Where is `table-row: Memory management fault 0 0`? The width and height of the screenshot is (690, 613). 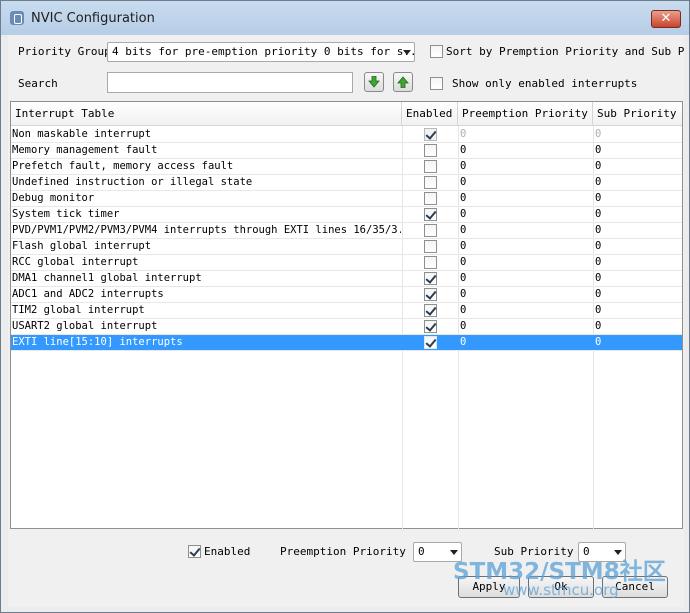 table-row: Memory management fault 0 0 is located at coordinates (346, 151).